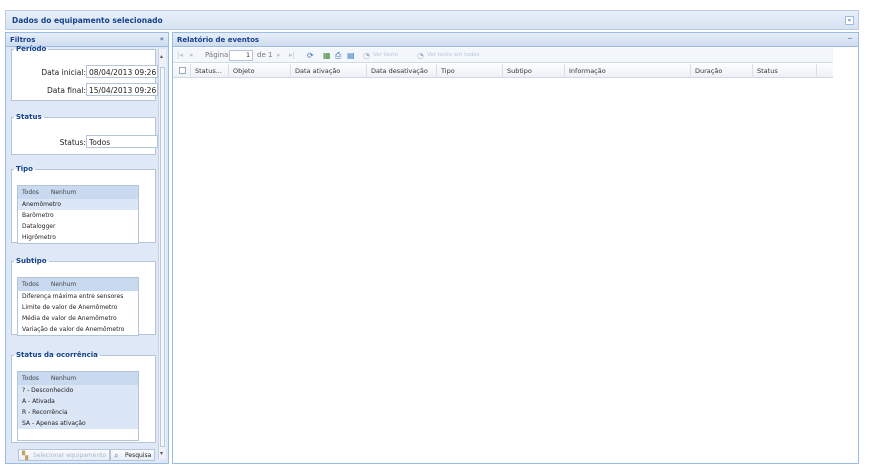 This screenshot has width=871, height=470. Describe the element at coordinates (161, 56) in the screenshot. I see `scroll-up-icon: ▴` at that location.